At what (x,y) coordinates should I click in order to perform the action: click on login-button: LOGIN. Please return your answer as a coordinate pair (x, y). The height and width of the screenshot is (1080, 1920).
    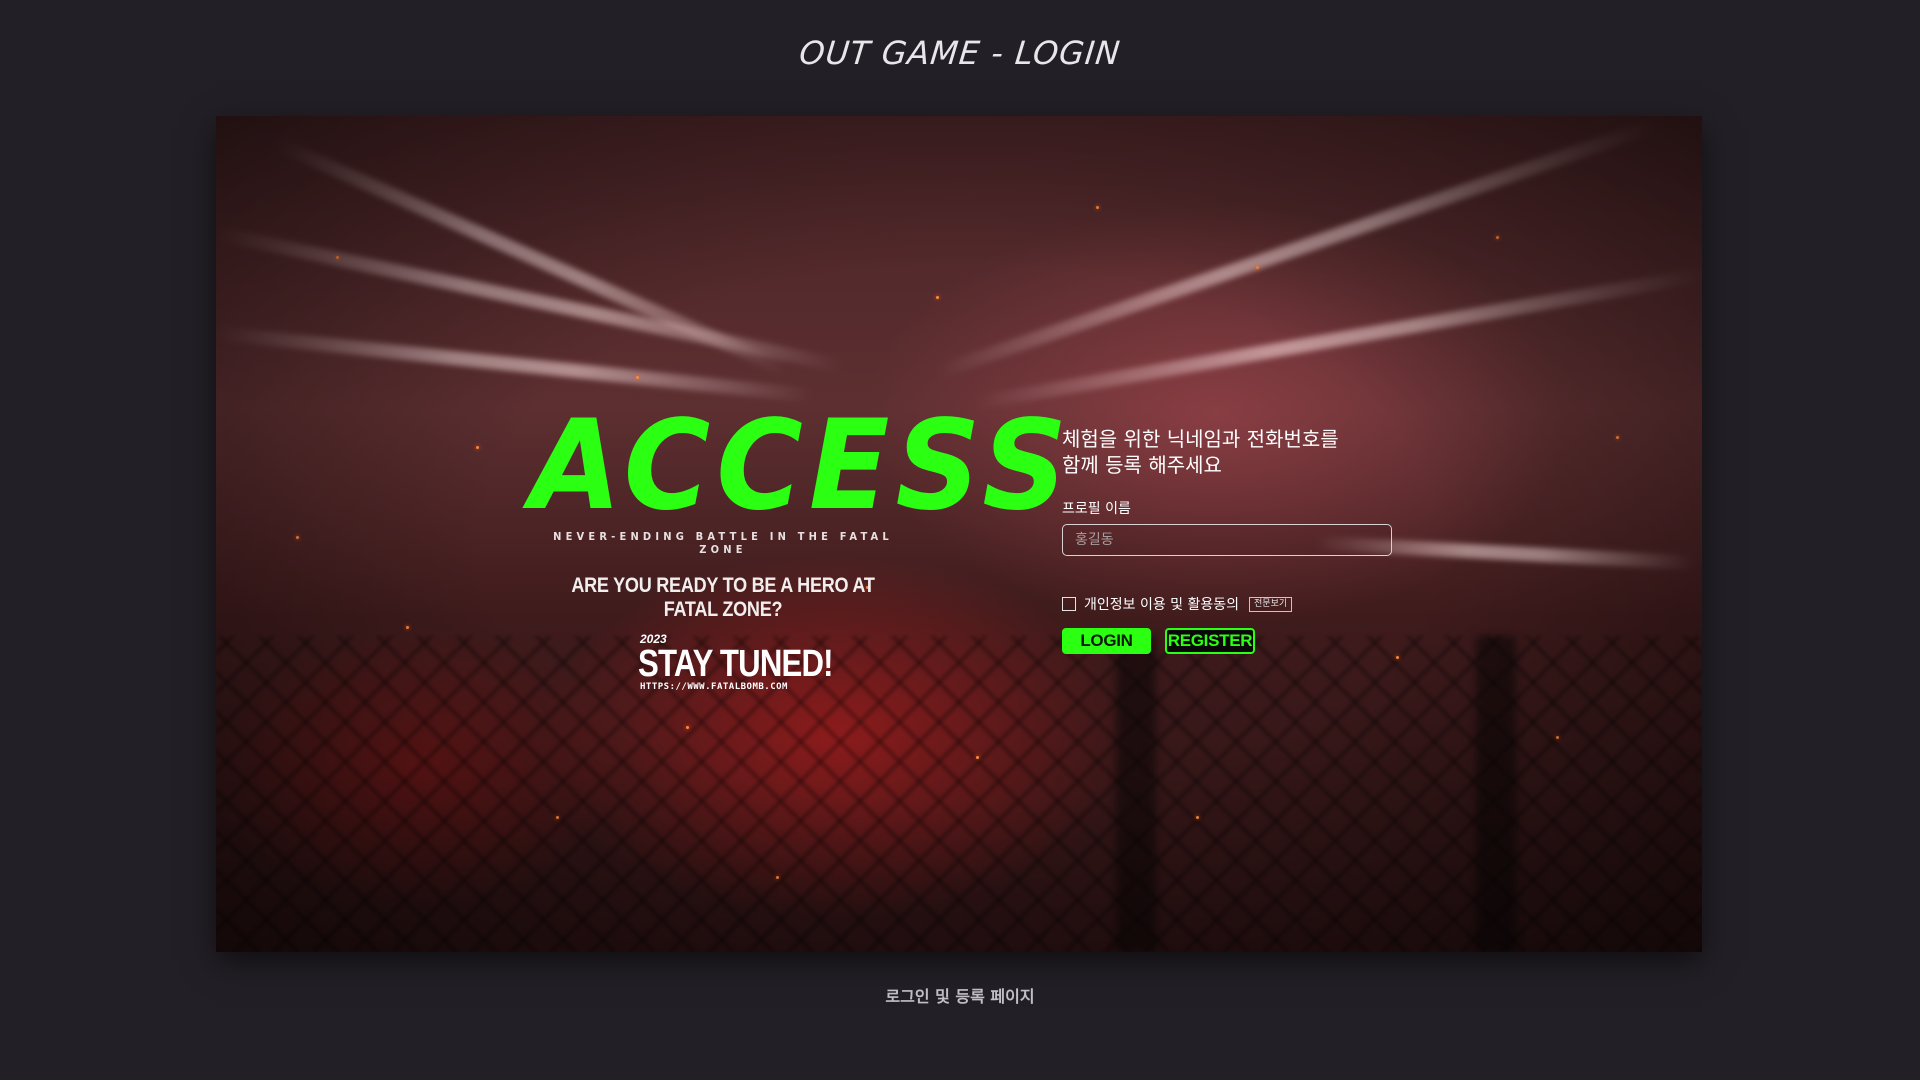
    Looking at the image, I should click on (1106, 641).